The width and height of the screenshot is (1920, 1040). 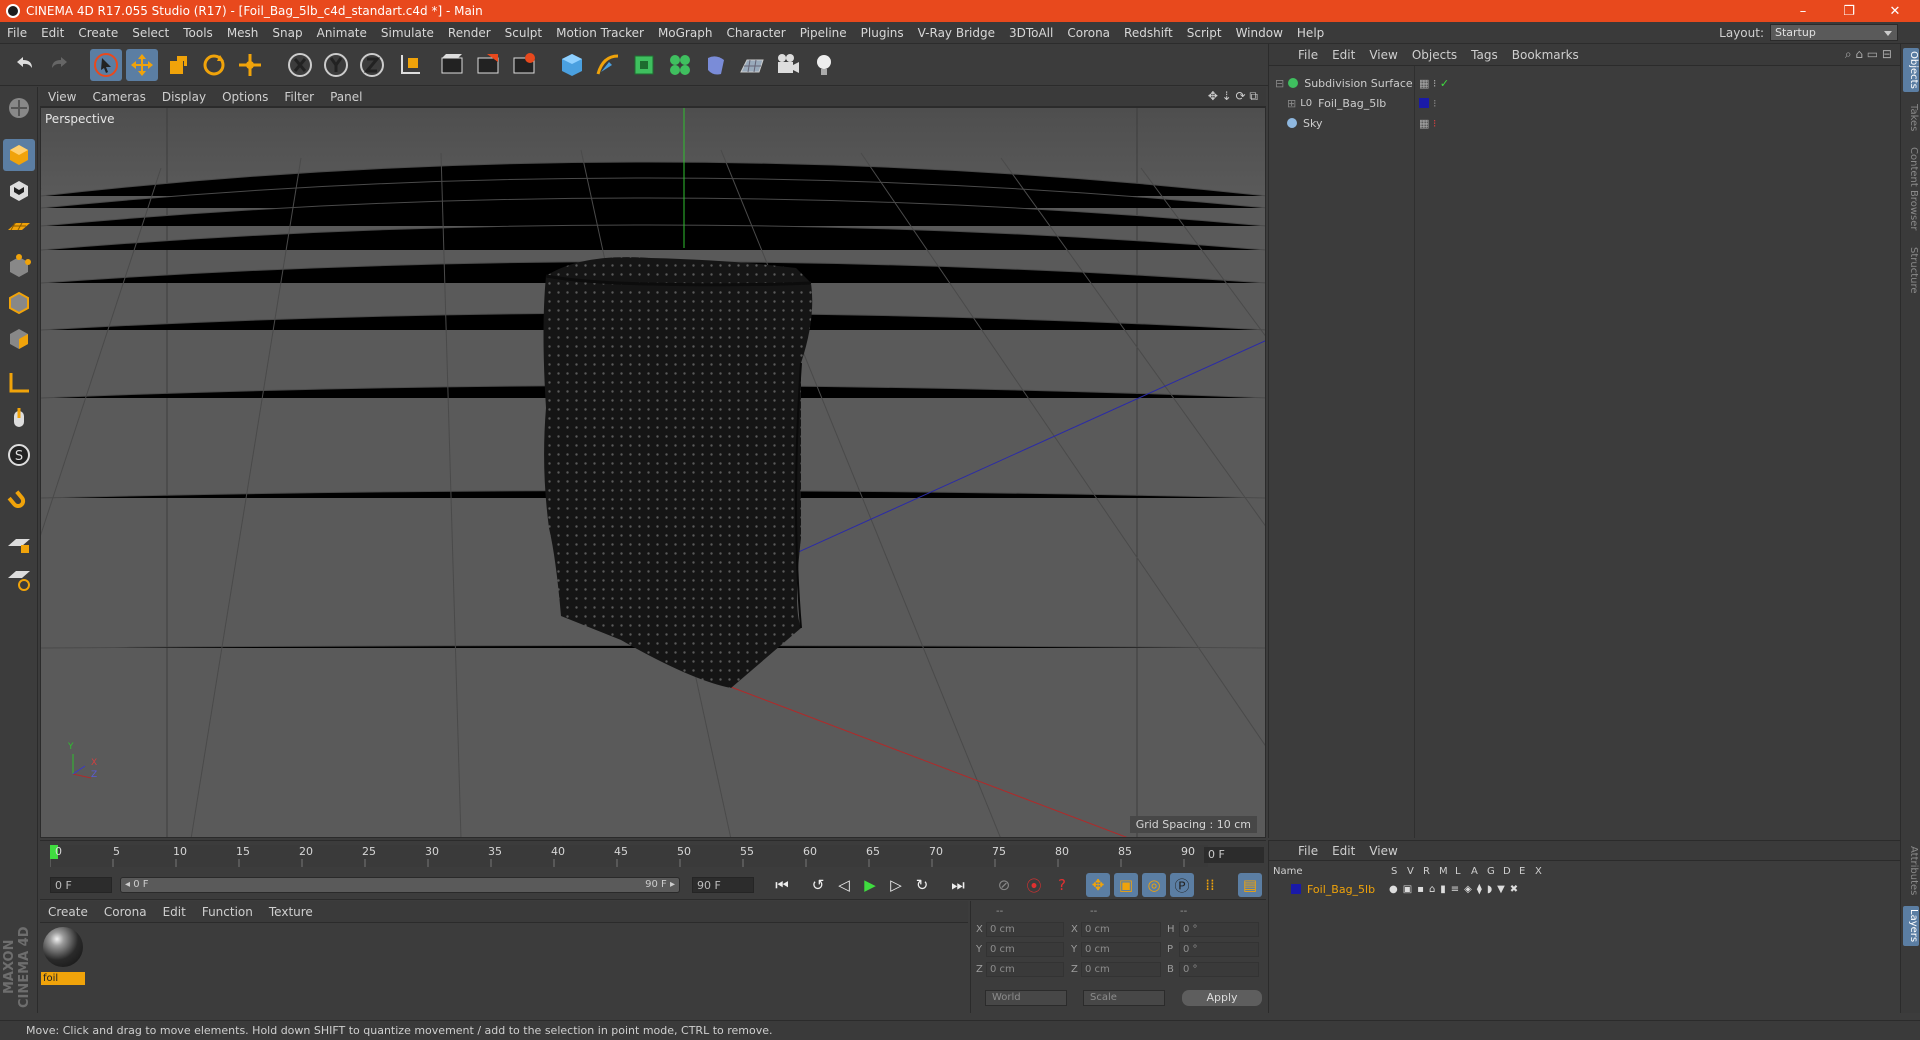 I want to click on key-rotation-icon: ◎, so click(x=1154, y=885).